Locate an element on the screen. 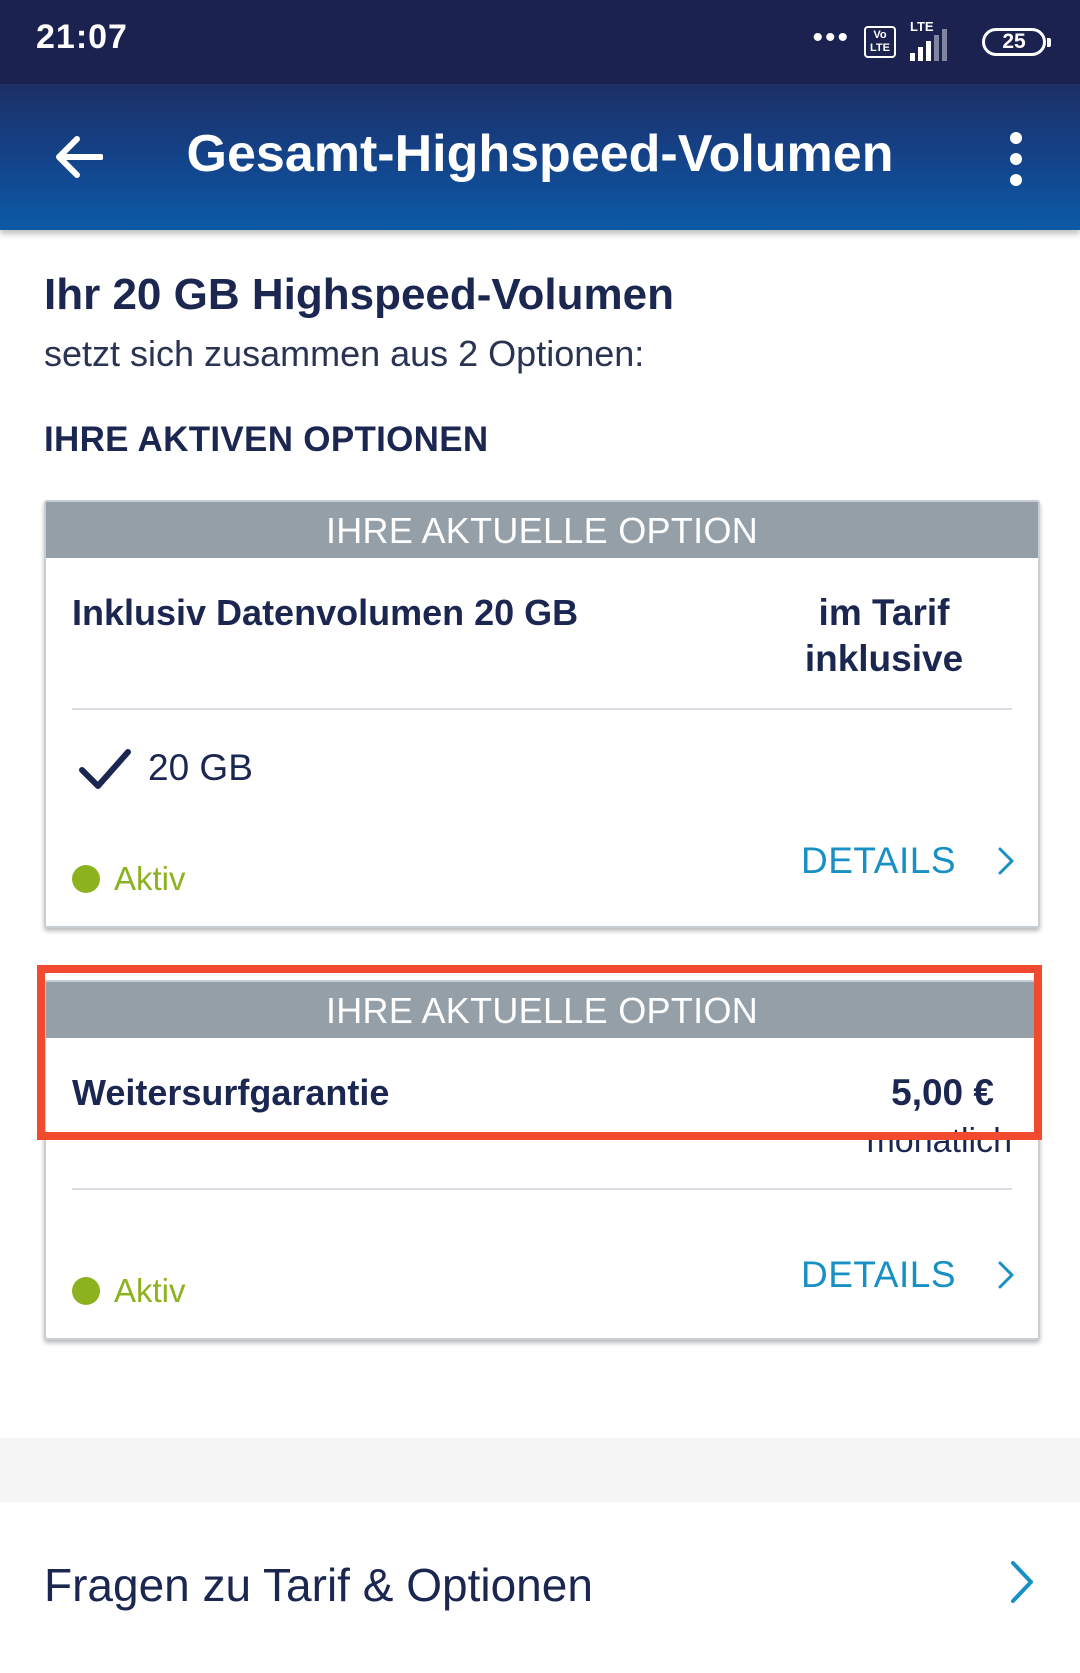 This screenshot has width=1080, height=1673. section-separator is located at coordinates (540, 1470).